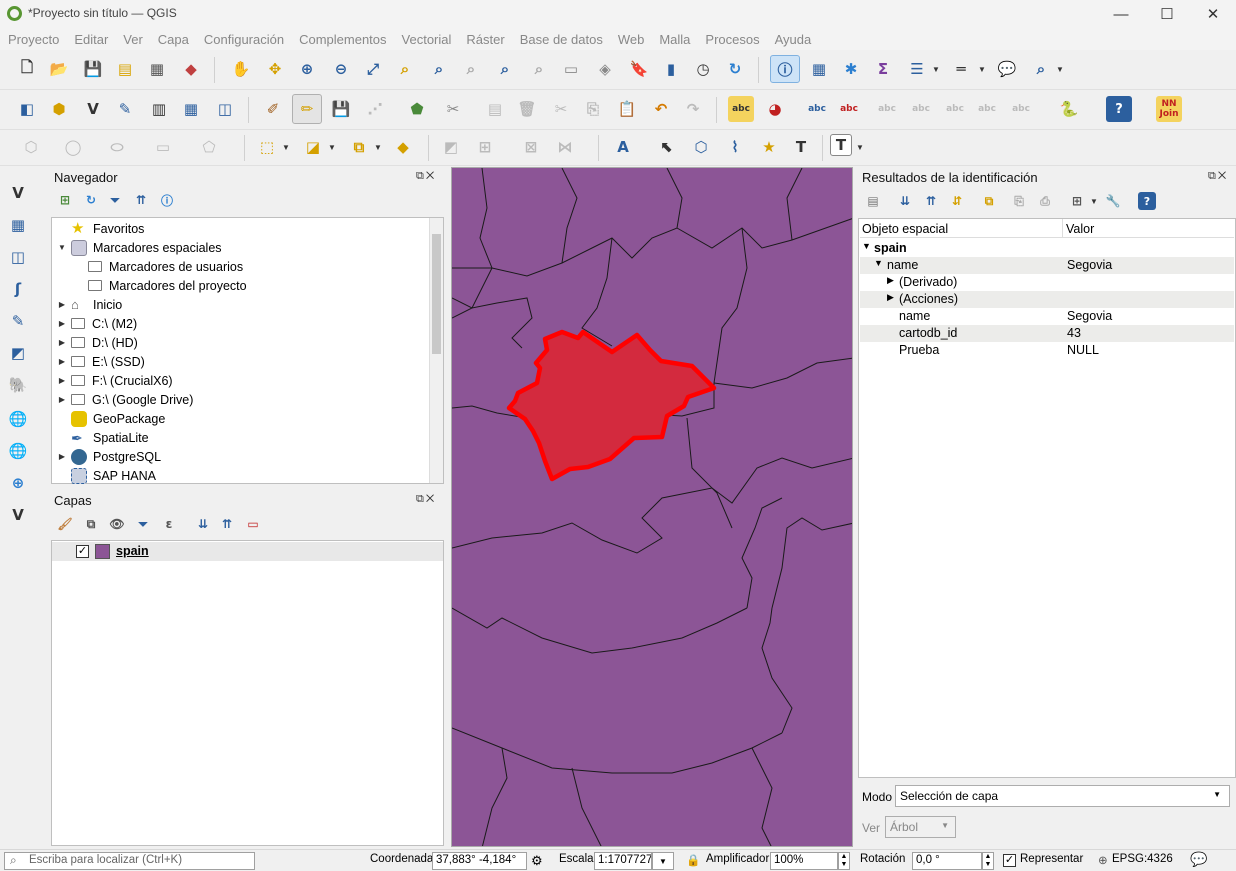 The image size is (1236, 871). What do you see at coordinates (1103, 860) in the screenshot?
I see `crs-globe-icon: ⊕` at bounding box center [1103, 860].